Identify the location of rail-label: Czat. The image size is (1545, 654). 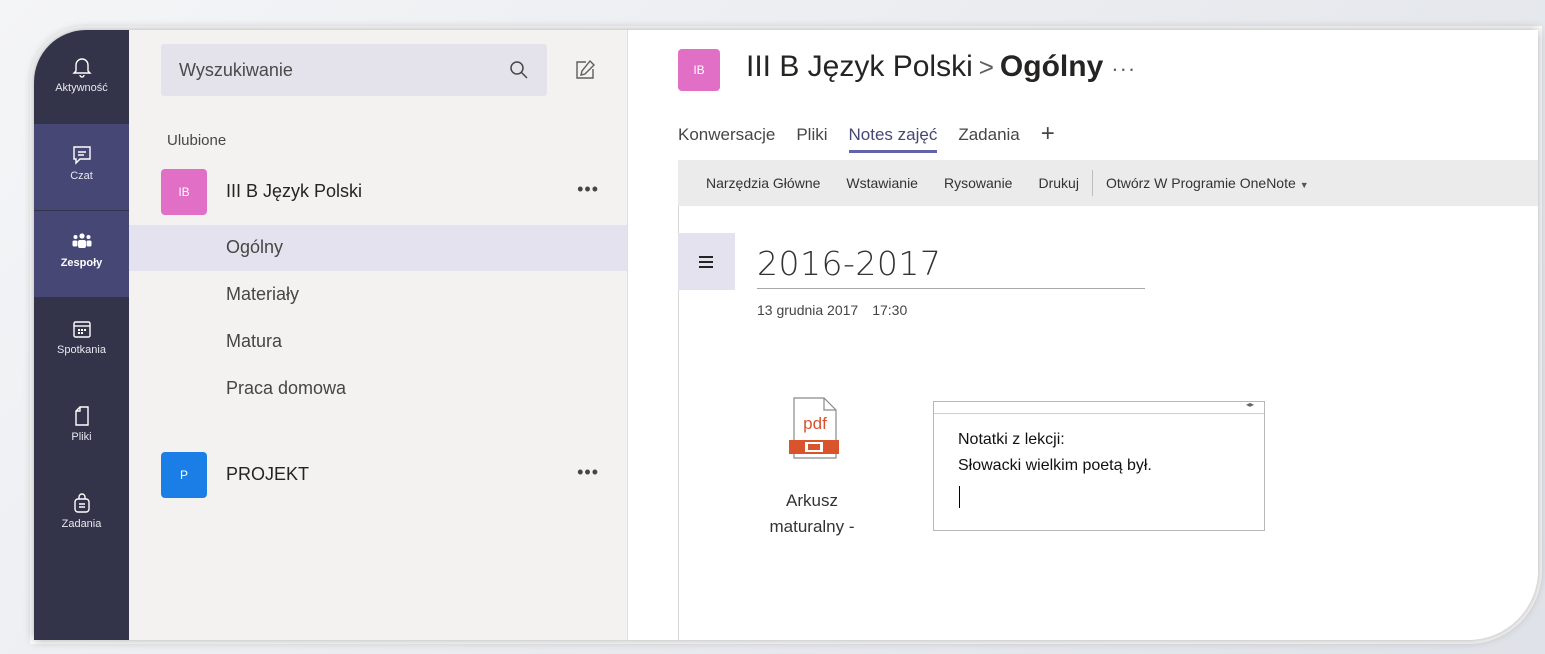
(81, 176).